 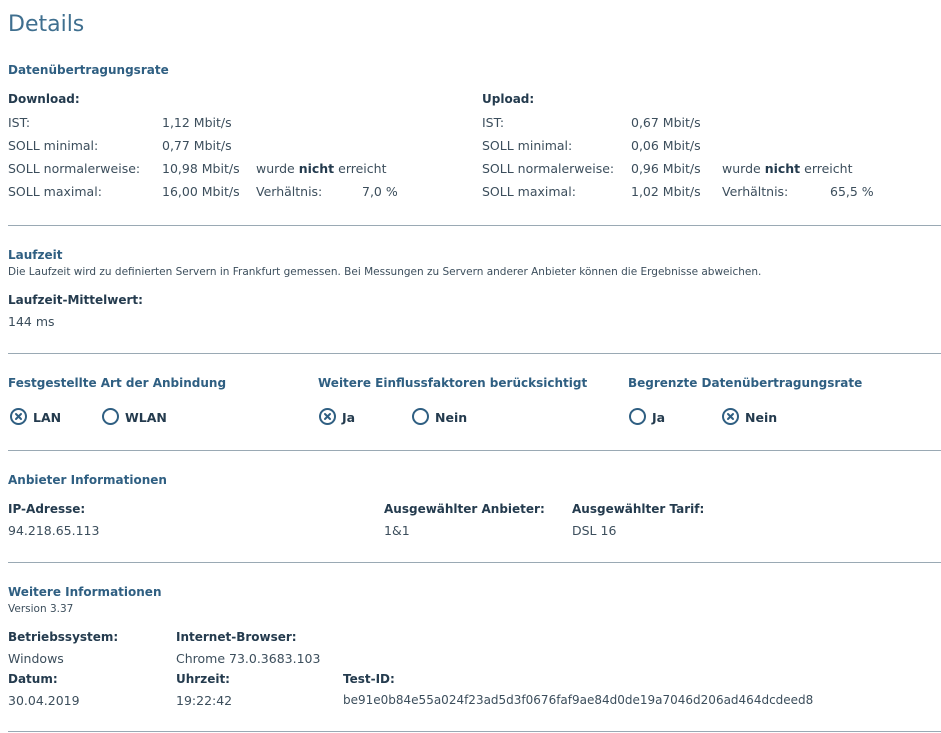 What do you see at coordinates (201, 168) in the screenshot?
I see `download-normal-value: 10,98 Mbit/s` at bounding box center [201, 168].